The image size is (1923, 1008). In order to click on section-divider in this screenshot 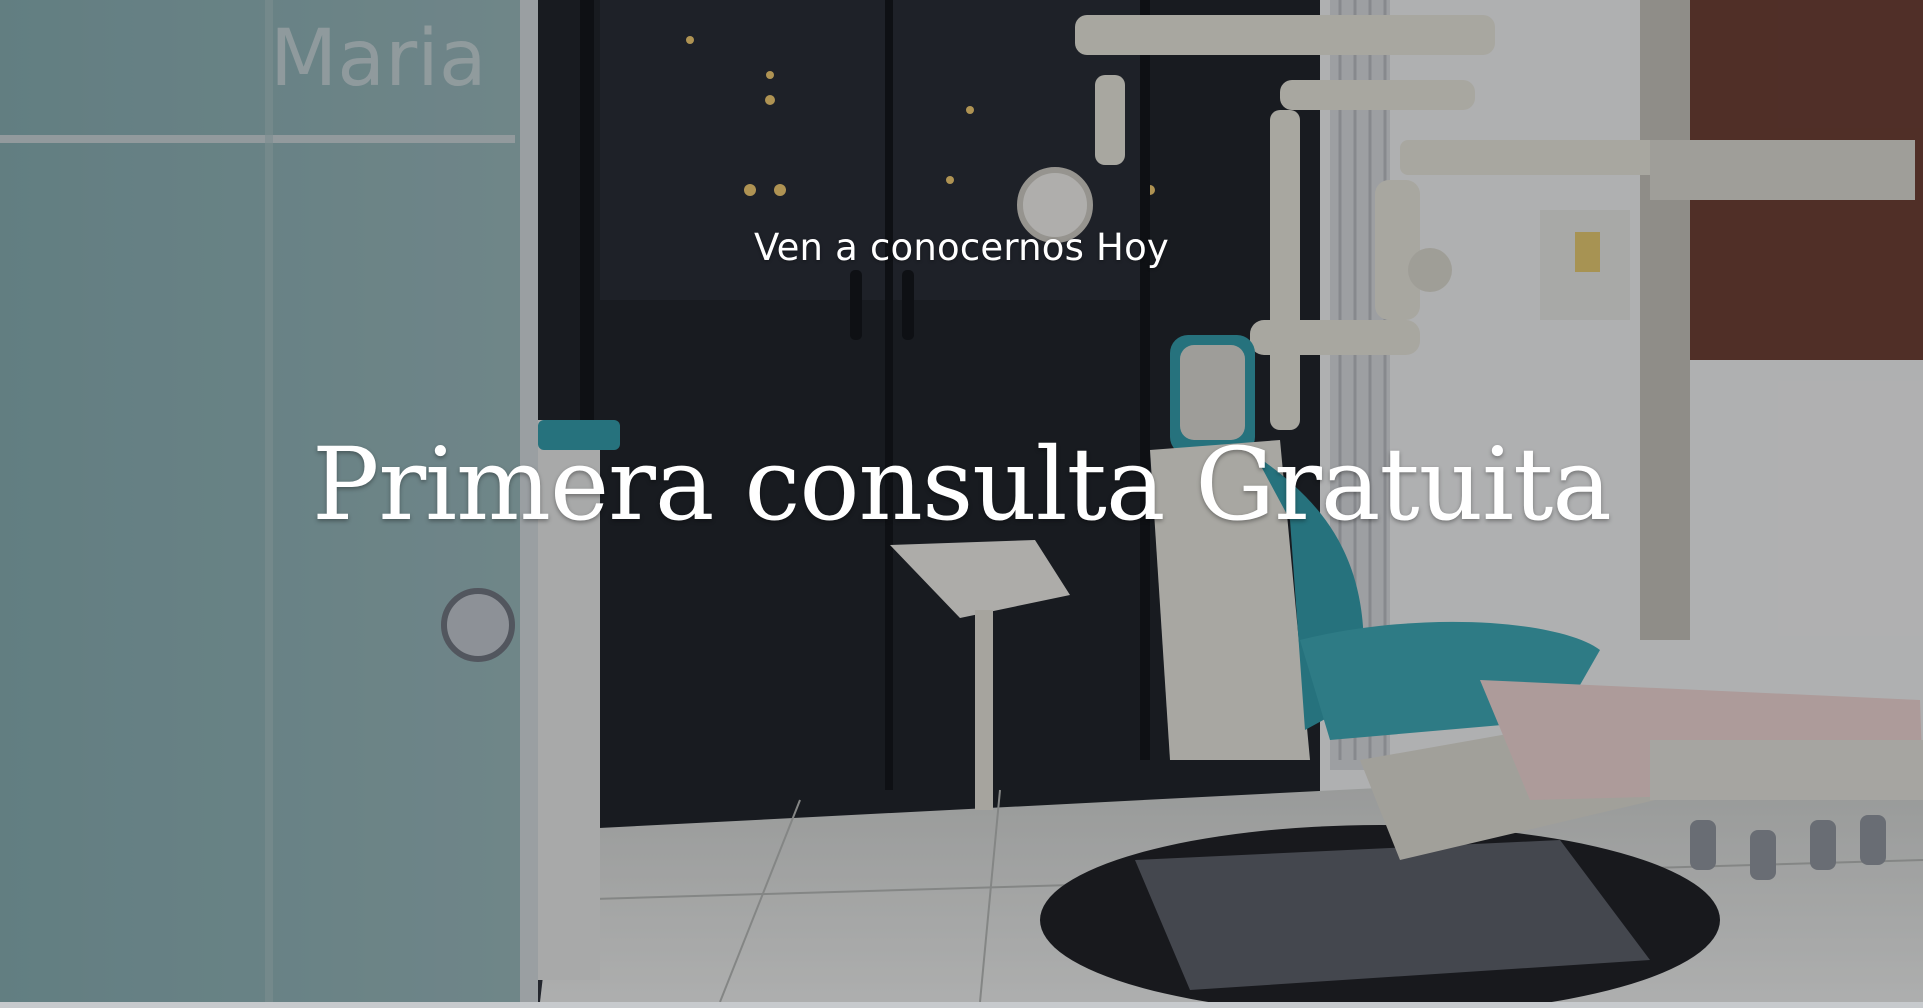, I will do `click(961, 1005)`.